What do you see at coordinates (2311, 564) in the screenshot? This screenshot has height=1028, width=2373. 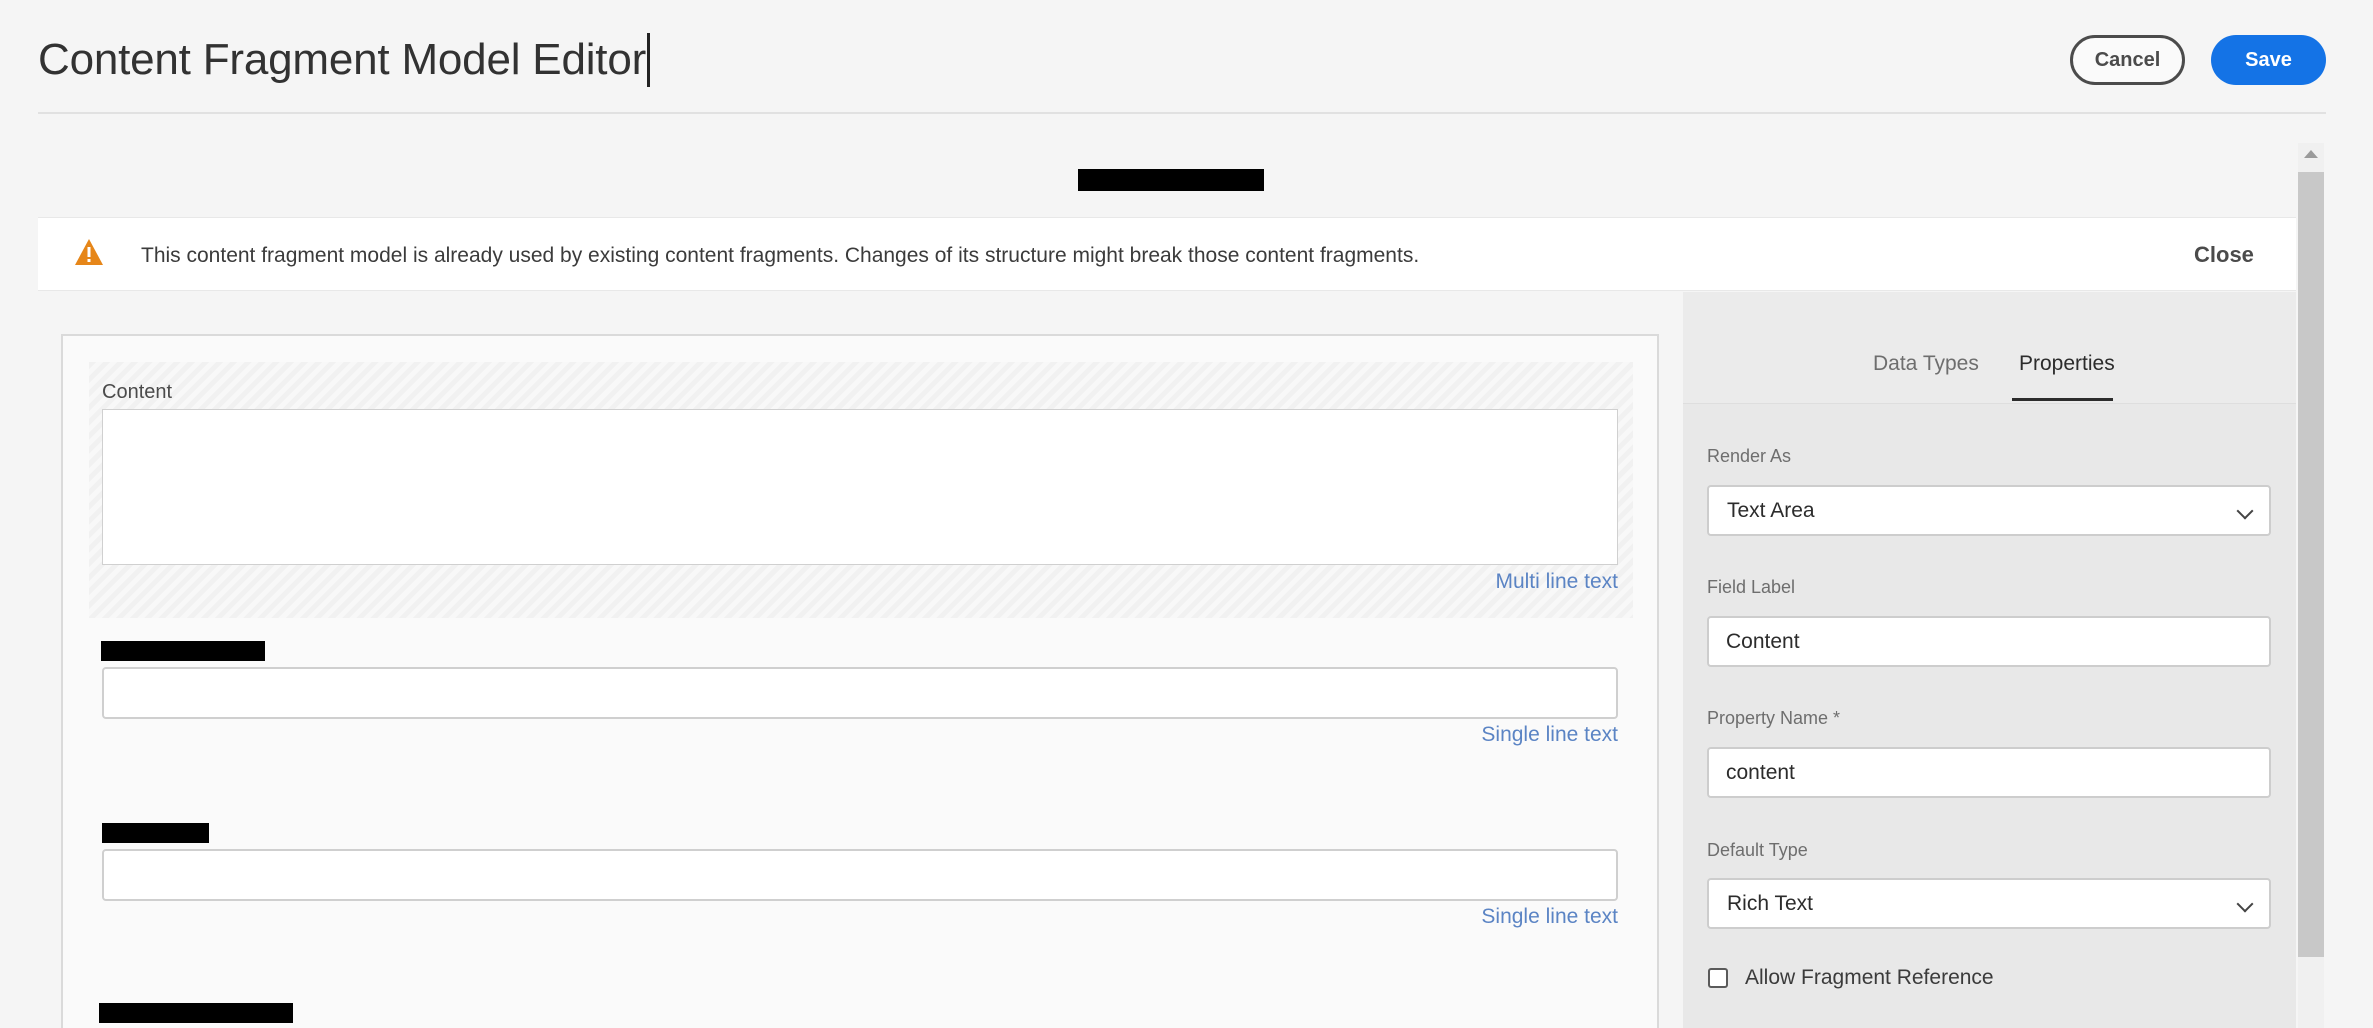 I see `scrollbar-thumb` at bounding box center [2311, 564].